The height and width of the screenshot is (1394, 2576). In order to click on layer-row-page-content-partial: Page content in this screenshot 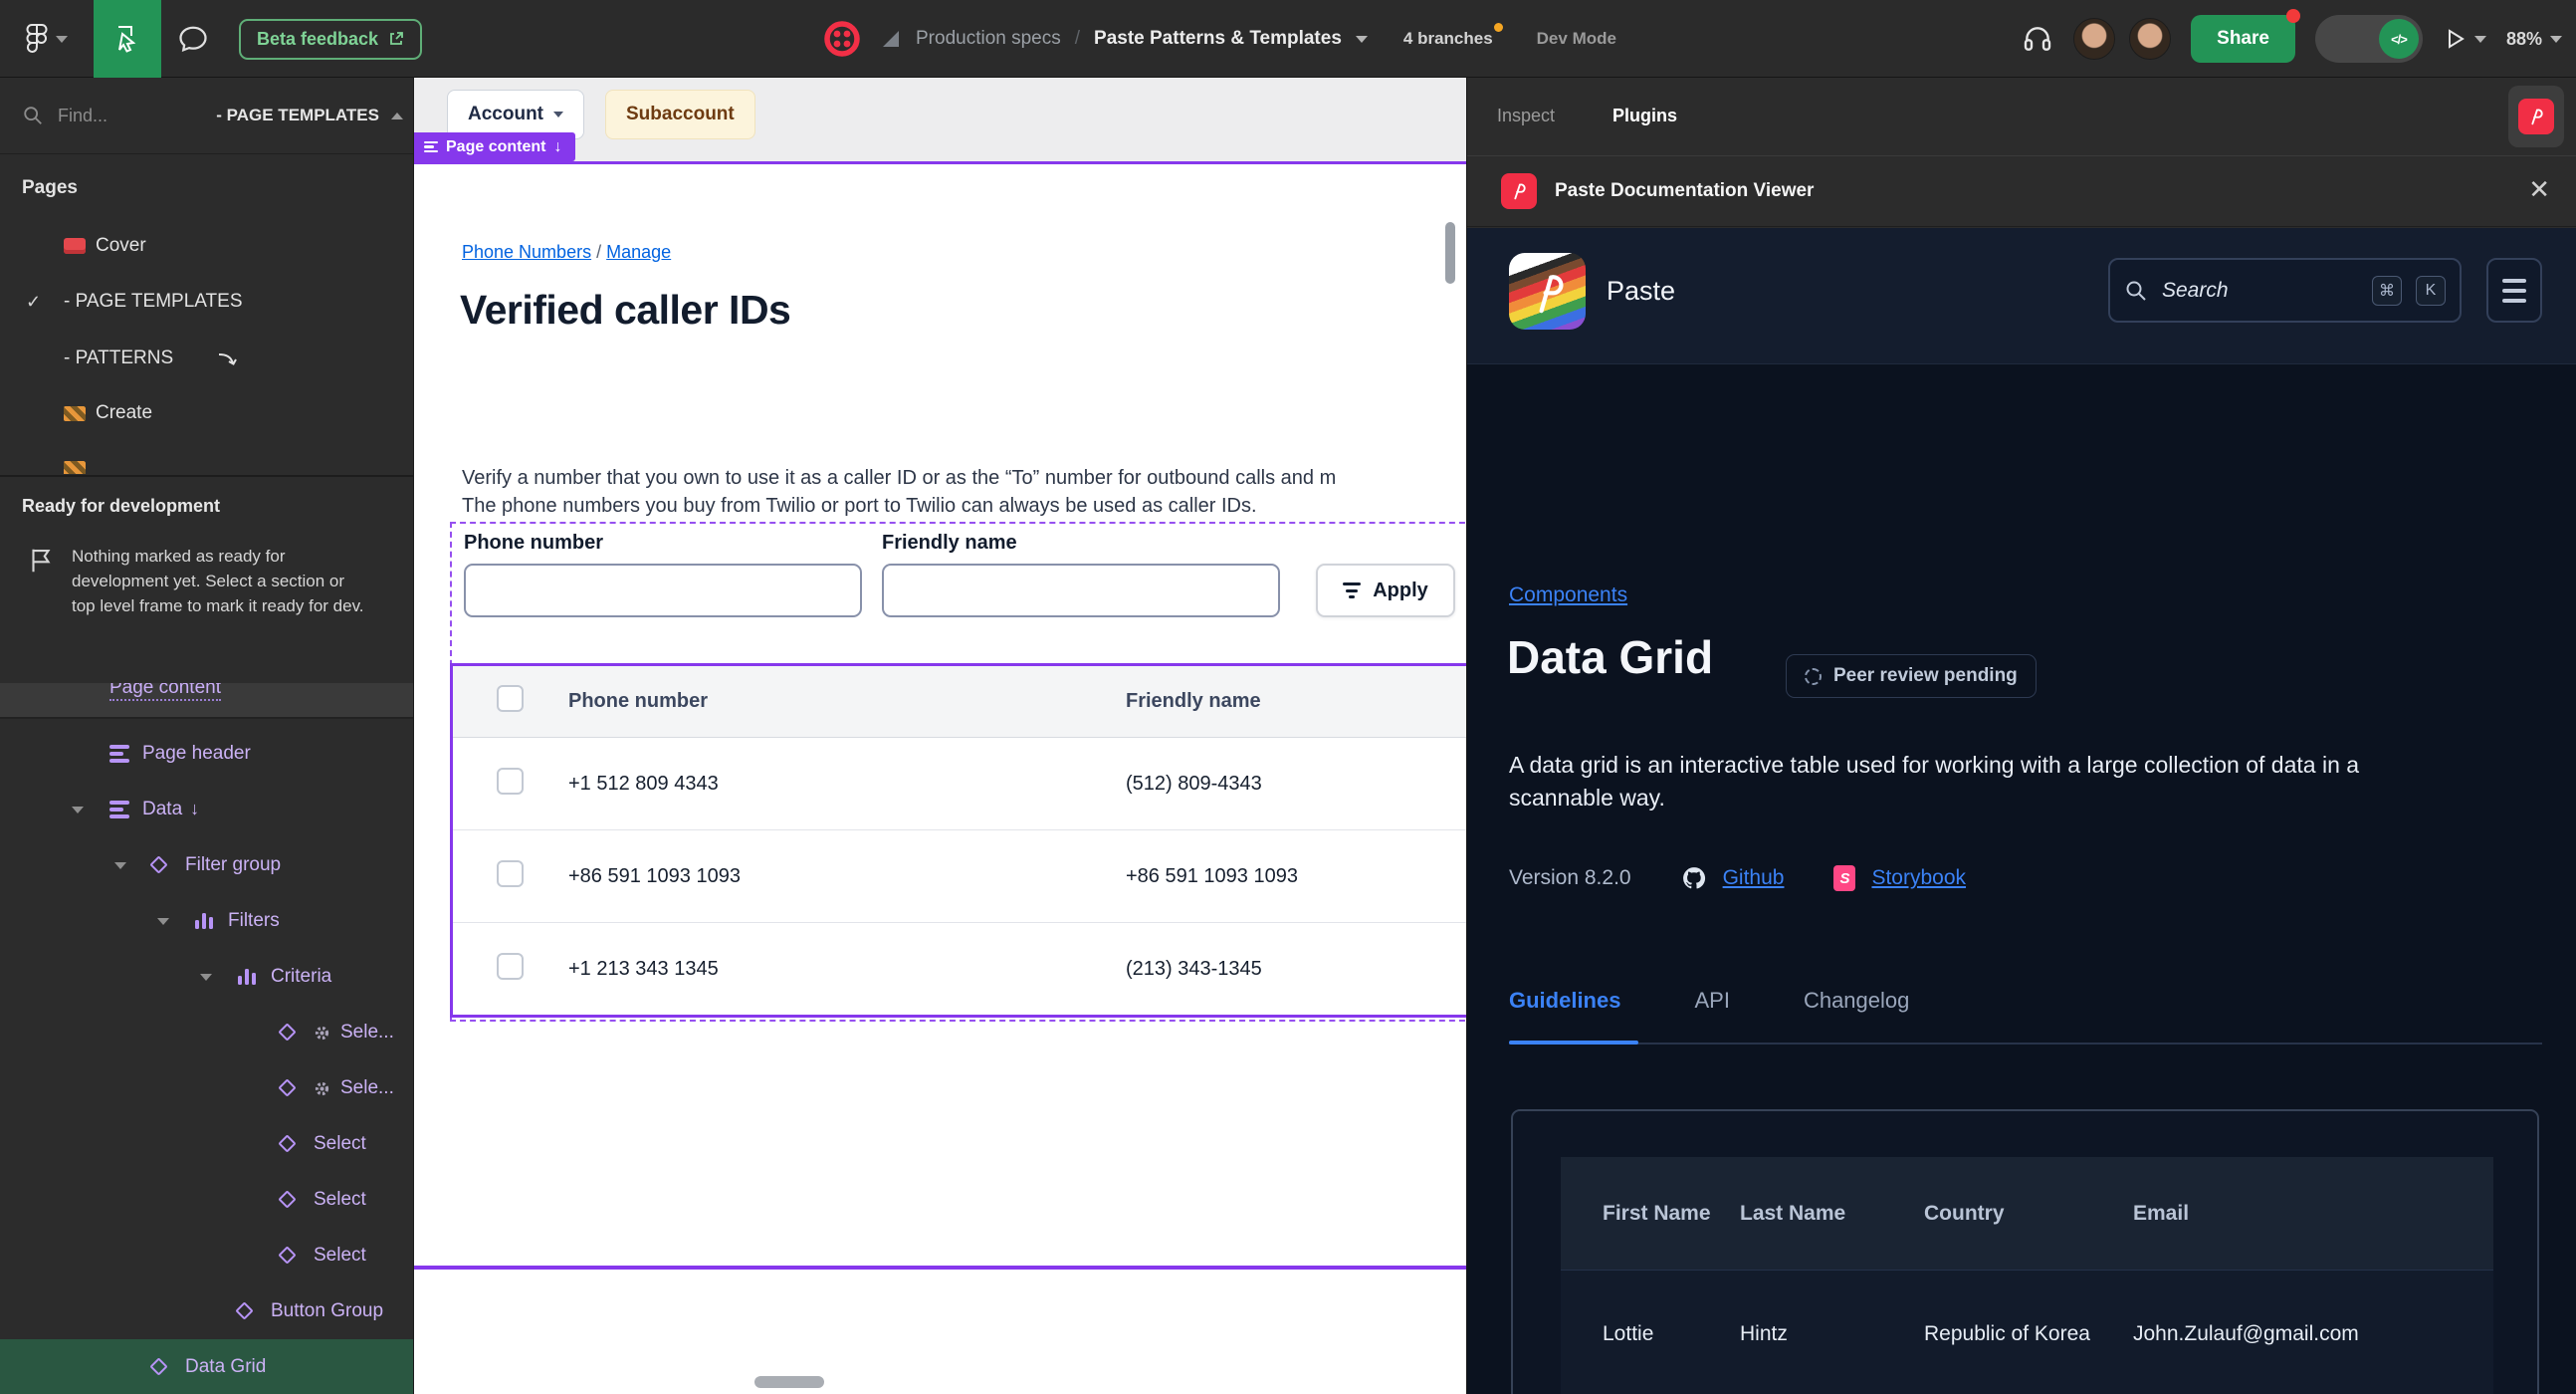, I will do `click(206, 701)`.